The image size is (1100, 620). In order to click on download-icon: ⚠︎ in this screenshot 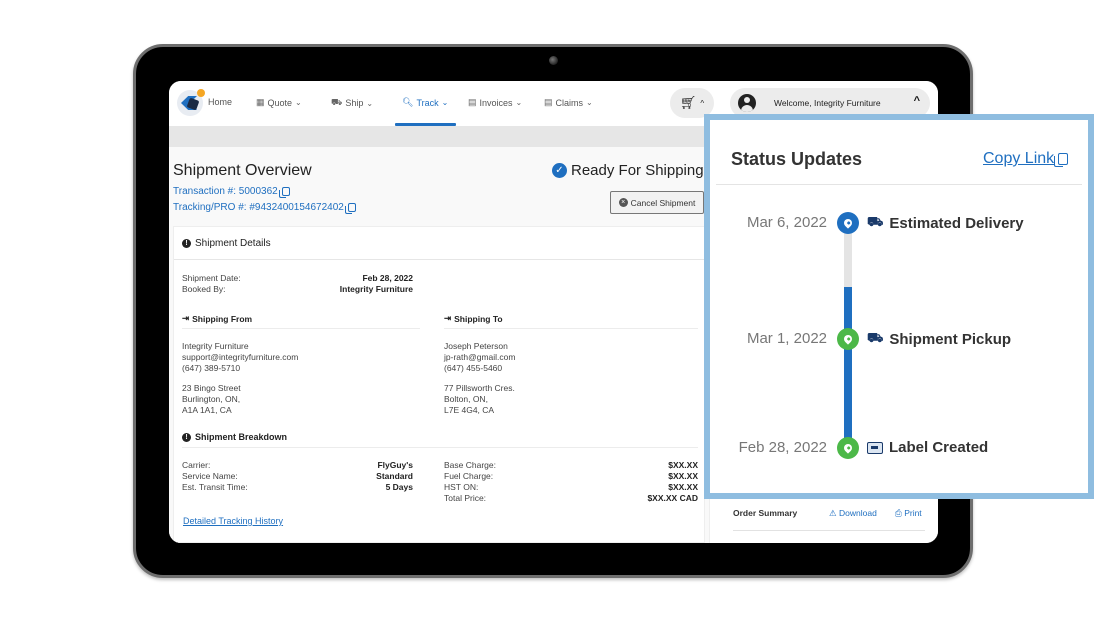, I will do `click(833, 513)`.